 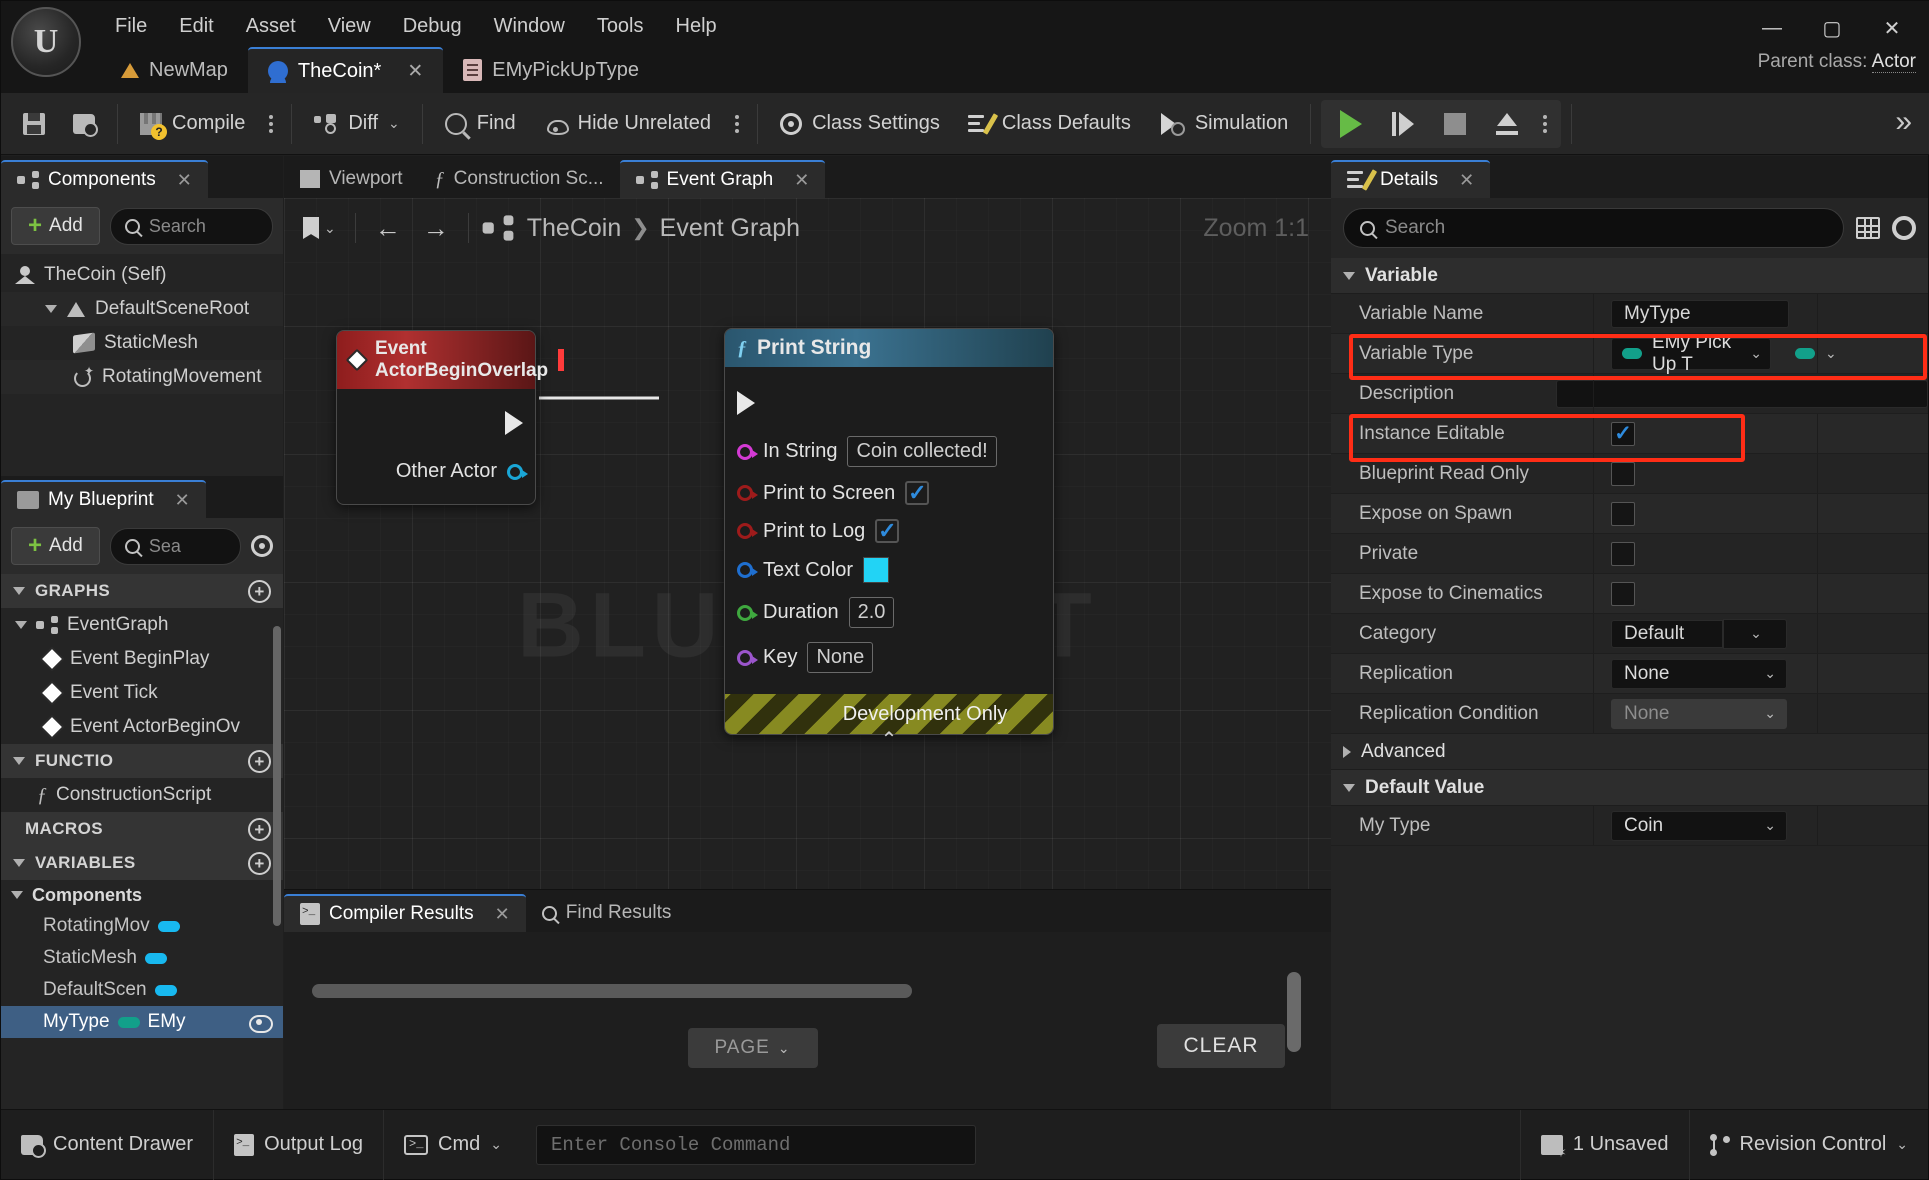 What do you see at coordinates (612, 991) in the screenshot?
I see `compiler-horizontal-scrollbar` at bounding box center [612, 991].